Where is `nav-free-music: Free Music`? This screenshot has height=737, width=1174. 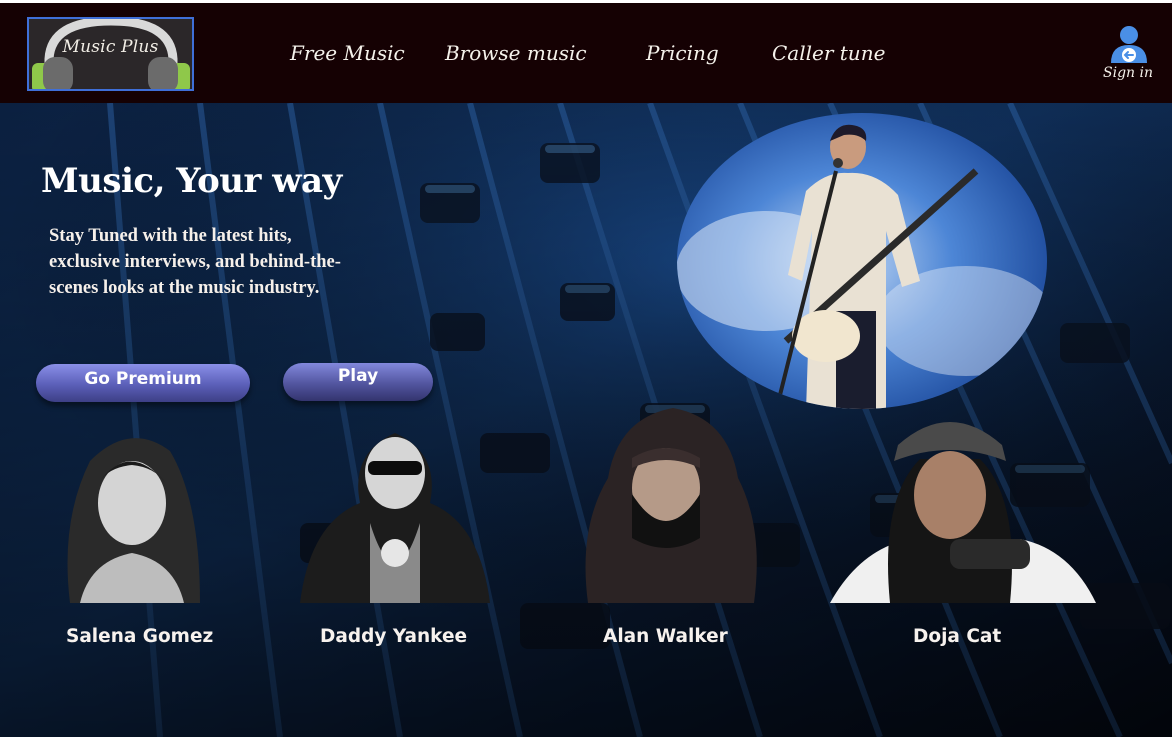
nav-free-music: Free Music is located at coordinates (347, 53).